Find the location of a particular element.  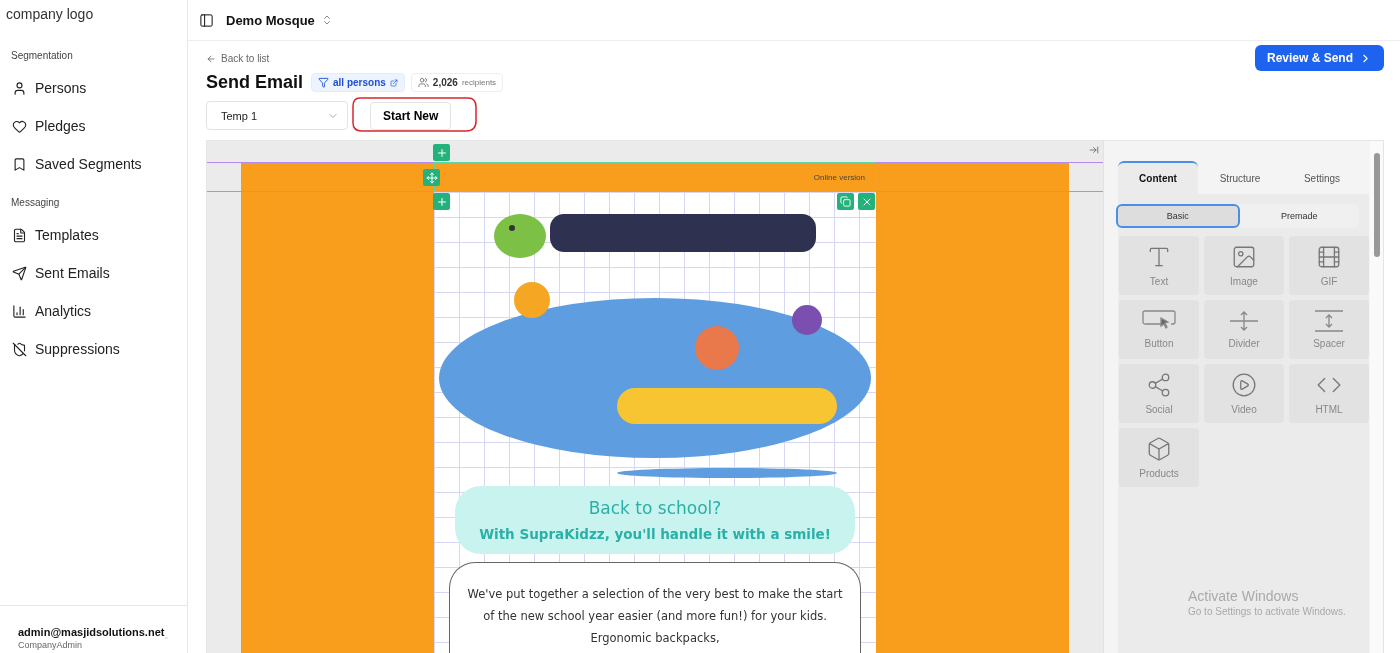

duplicate-button is located at coordinates (845, 201).